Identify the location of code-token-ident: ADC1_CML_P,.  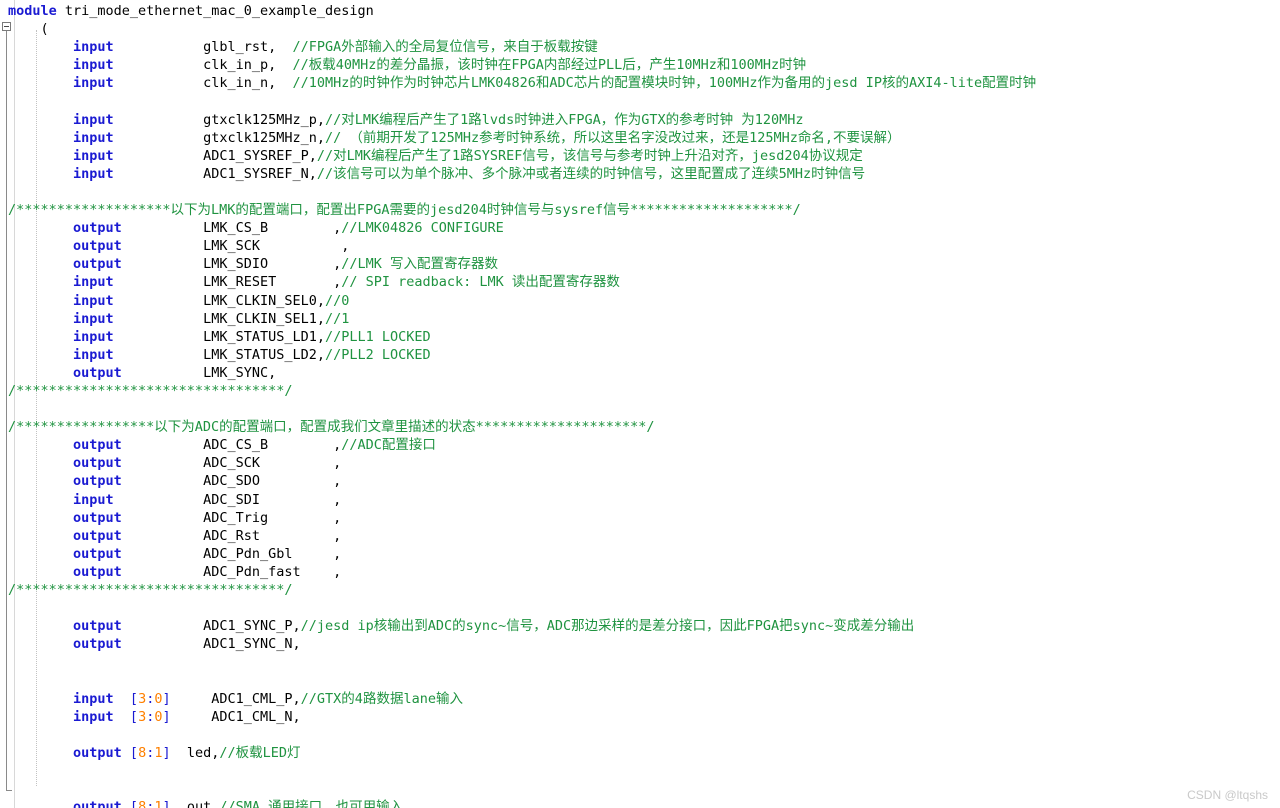
(235, 698).